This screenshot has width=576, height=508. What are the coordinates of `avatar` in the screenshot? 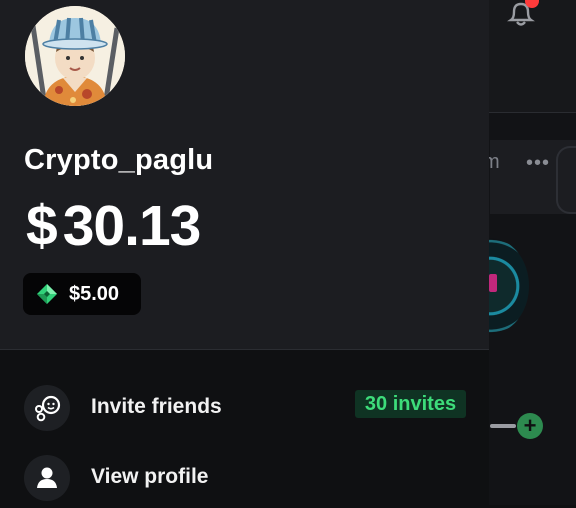 It's located at (75, 56).